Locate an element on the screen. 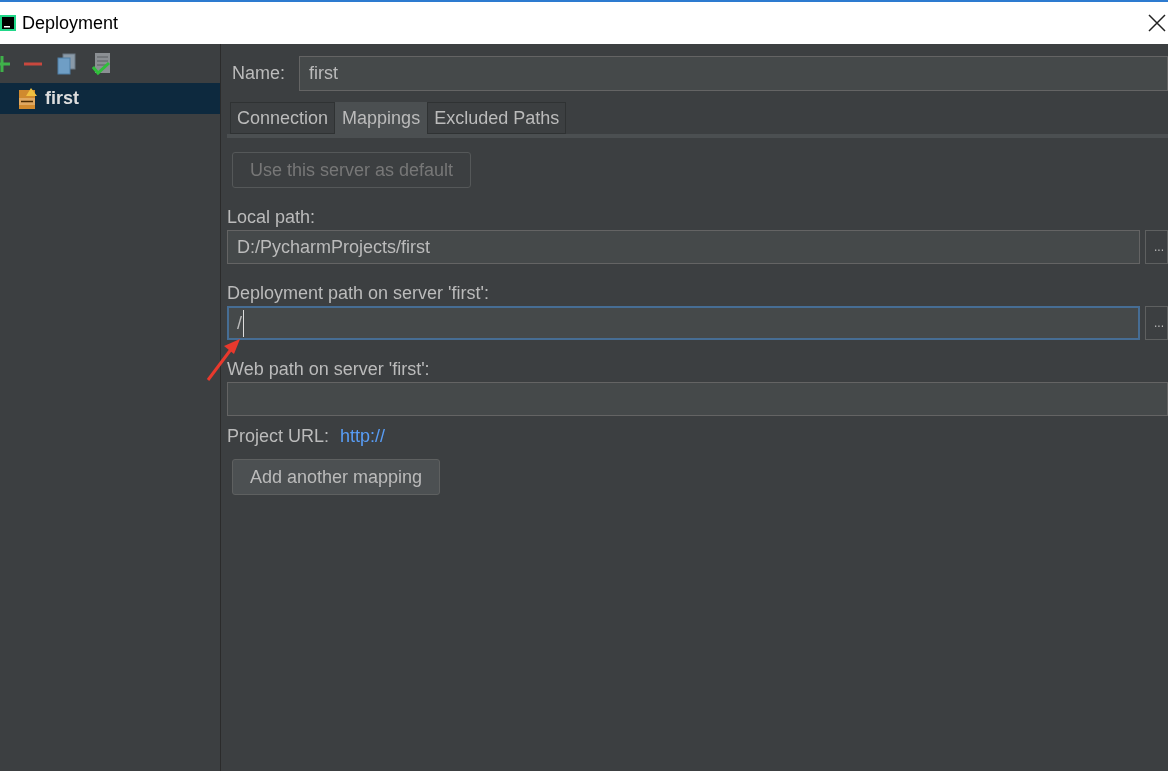 The image size is (1168, 771). field-label: Local path: is located at coordinates (271, 217).